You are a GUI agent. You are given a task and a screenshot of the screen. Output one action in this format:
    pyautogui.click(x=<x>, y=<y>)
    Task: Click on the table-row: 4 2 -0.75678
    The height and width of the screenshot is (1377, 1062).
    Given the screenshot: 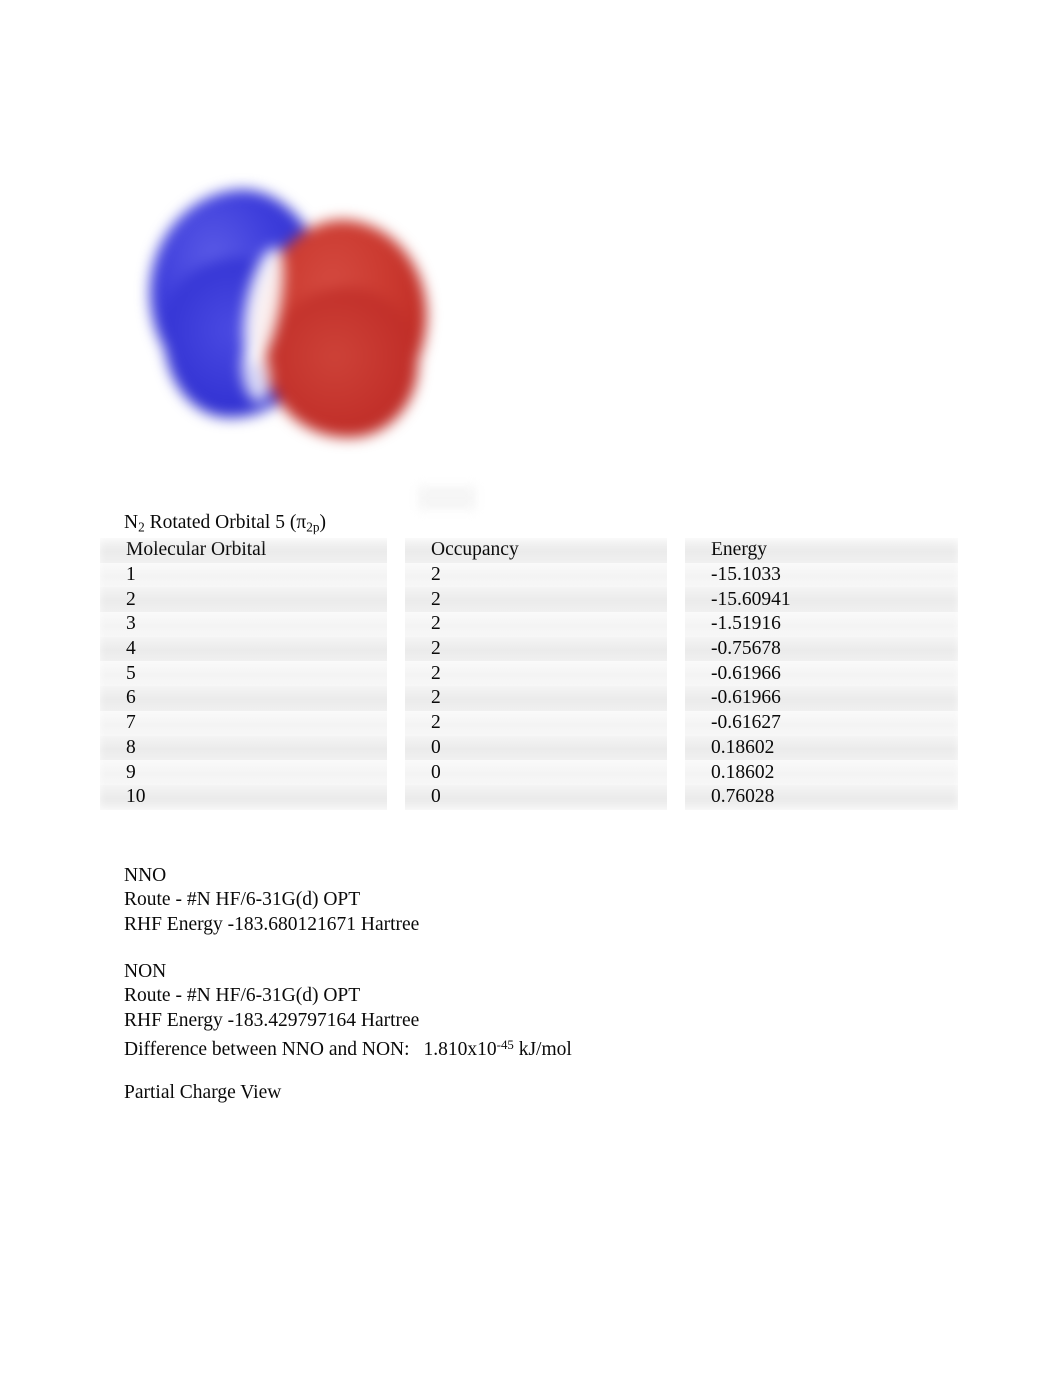 What is the action you would take?
    pyautogui.click(x=529, y=649)
    